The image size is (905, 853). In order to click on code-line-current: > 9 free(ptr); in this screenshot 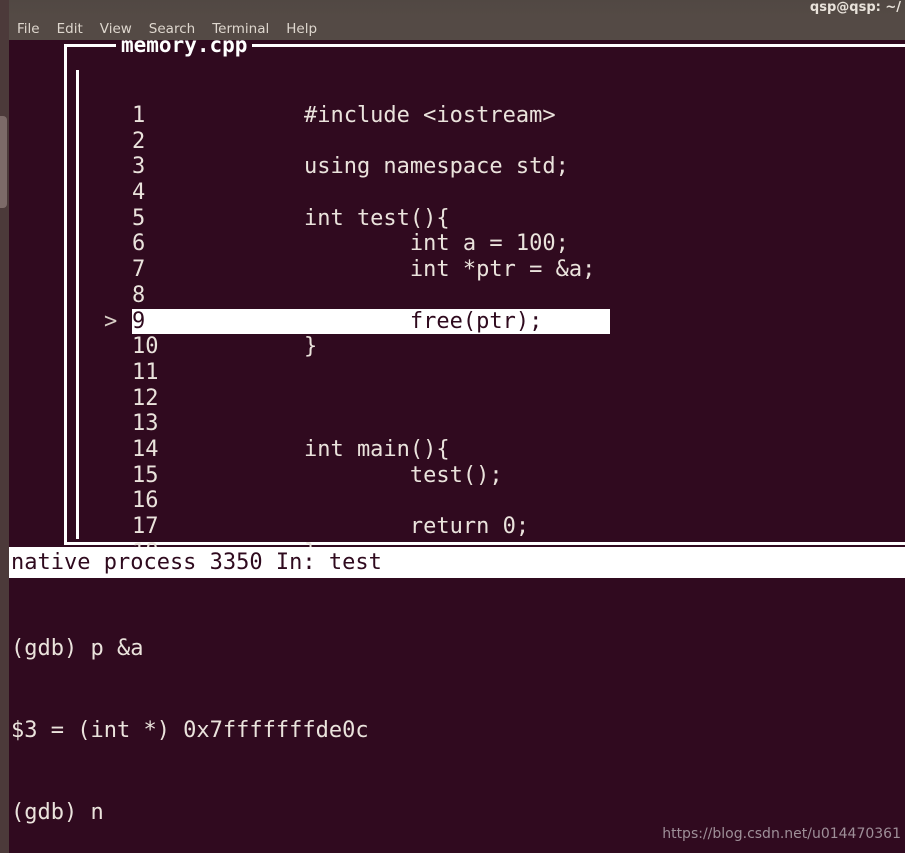, I will do `click(504, 321)`.